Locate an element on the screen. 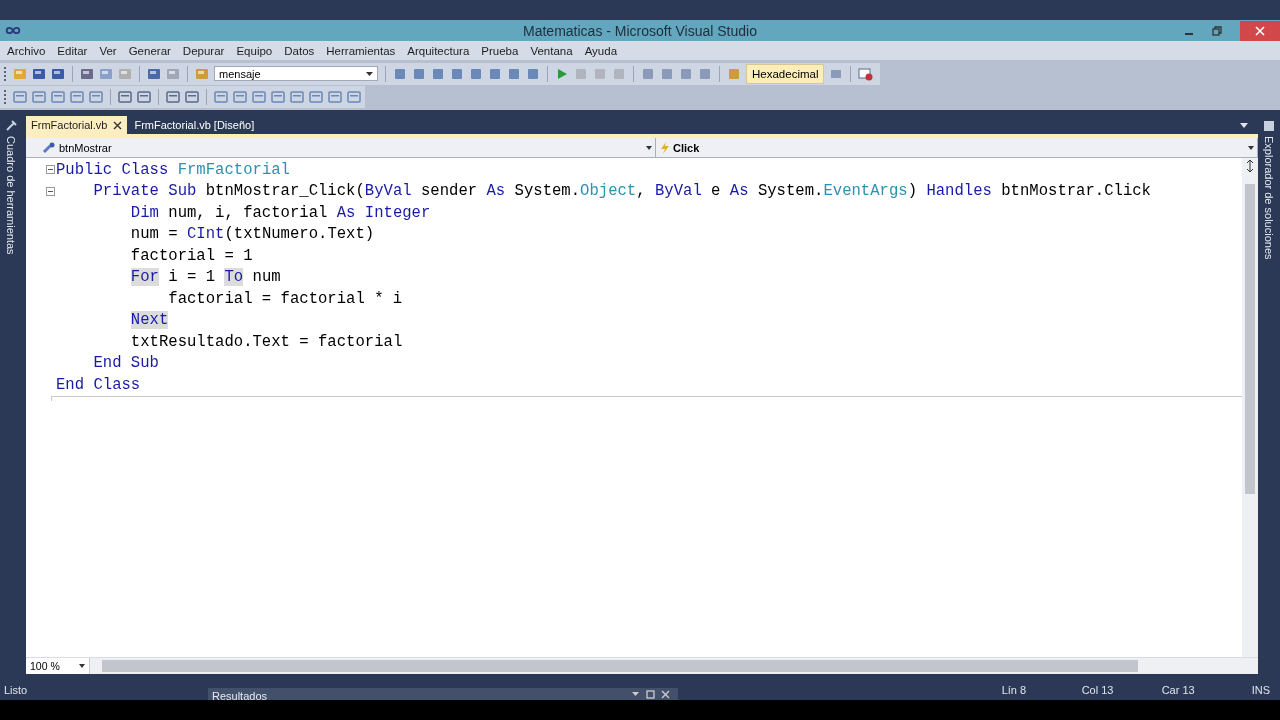  code-line: Private Sub btnMostrar_Click(ByVal sender As System.Object, ByVal e As System.EventArgs) Handles btnMostrar.Click is located at coordinates (622, 191).